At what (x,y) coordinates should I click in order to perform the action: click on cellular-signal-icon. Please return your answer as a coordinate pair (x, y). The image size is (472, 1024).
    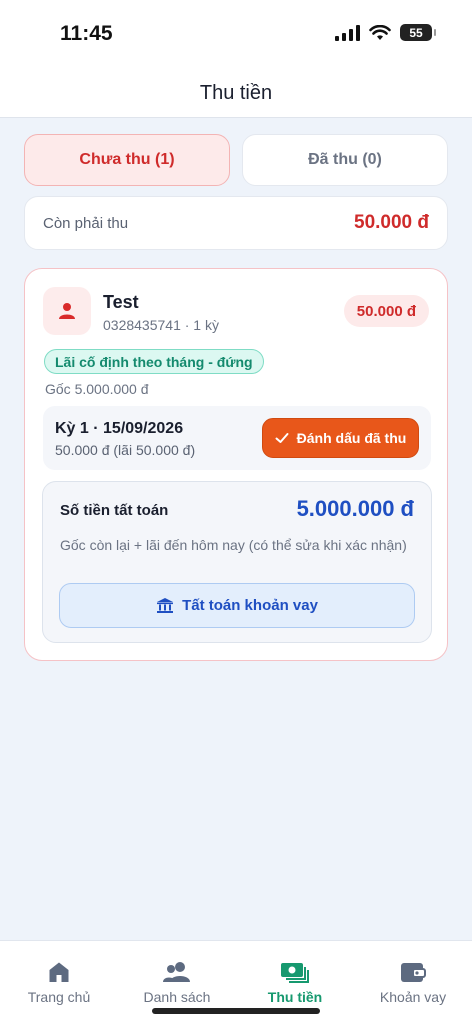
    Looking at the image, I should click on (347, 32).